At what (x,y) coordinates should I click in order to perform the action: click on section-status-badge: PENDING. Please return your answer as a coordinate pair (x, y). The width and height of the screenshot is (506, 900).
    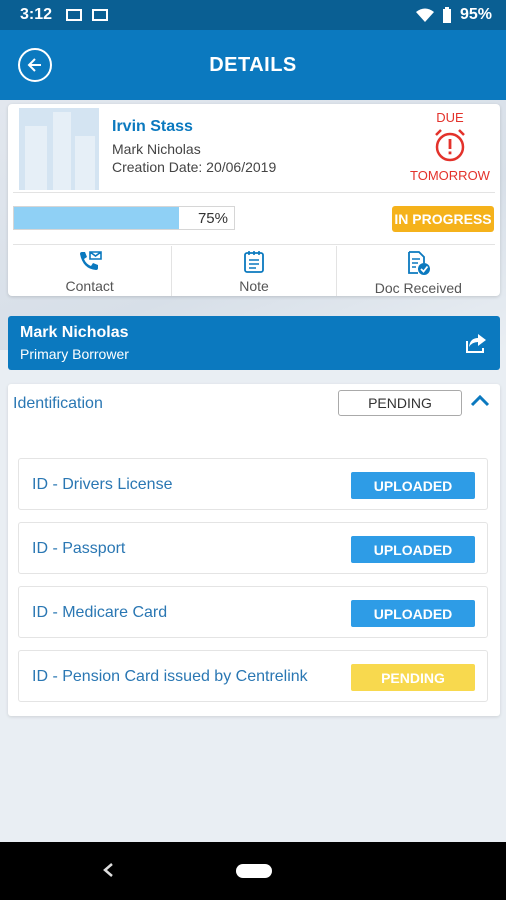
    Looking at the image, I should click on (400, 403).